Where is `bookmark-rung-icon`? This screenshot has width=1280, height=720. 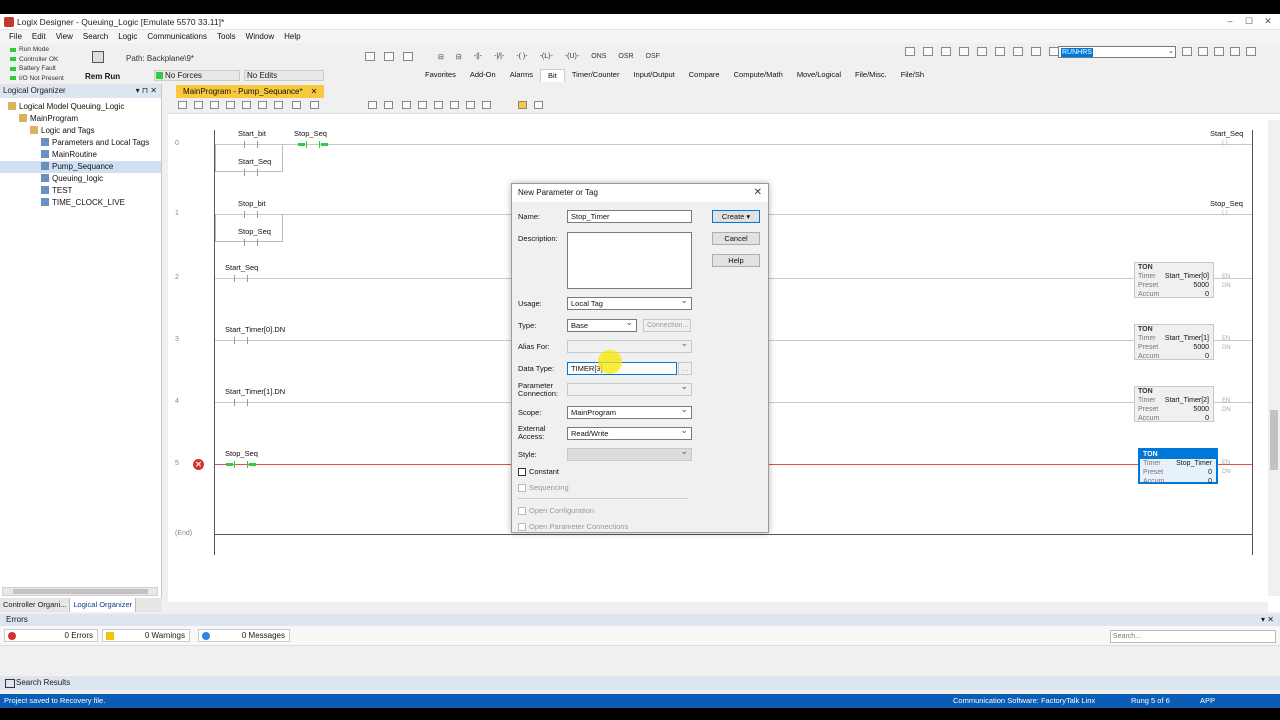
bookmark-rung-icon is located at coordinates (422, 105).